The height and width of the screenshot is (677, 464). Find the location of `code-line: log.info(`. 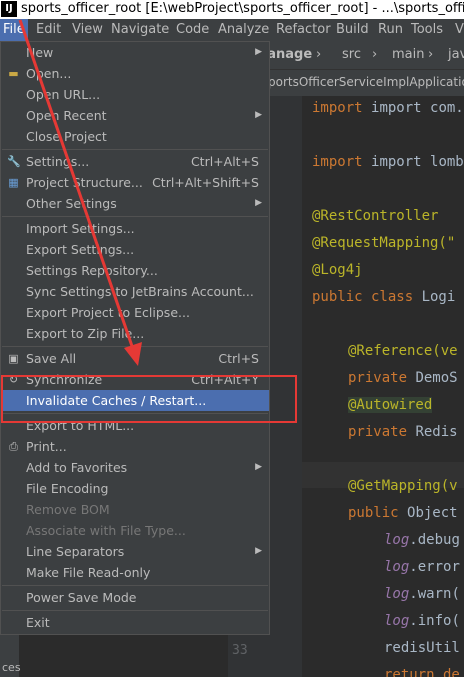

code-line: log.info( is located at coordinates (422, 621).